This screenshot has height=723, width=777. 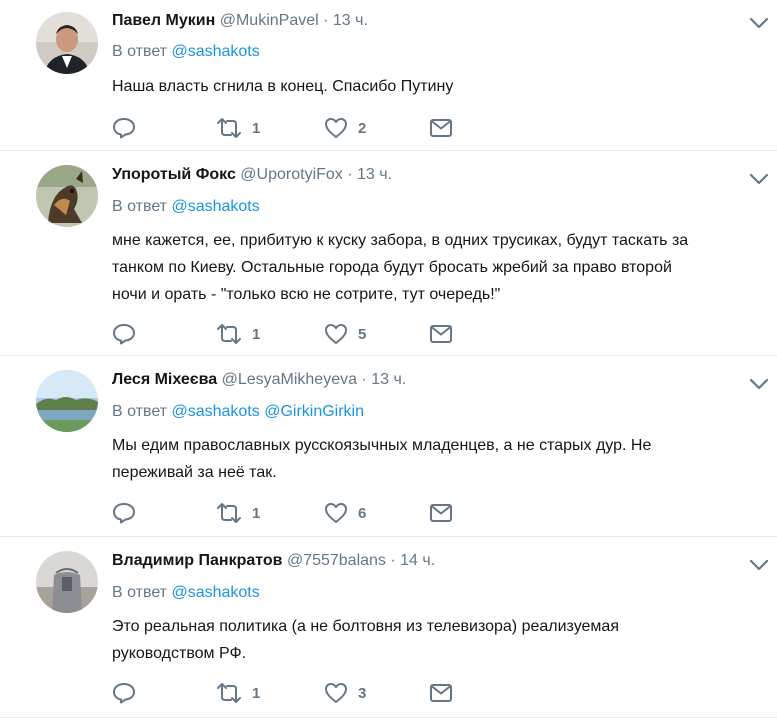 I want to click on like-button: 3, so click(x=345, y=693).